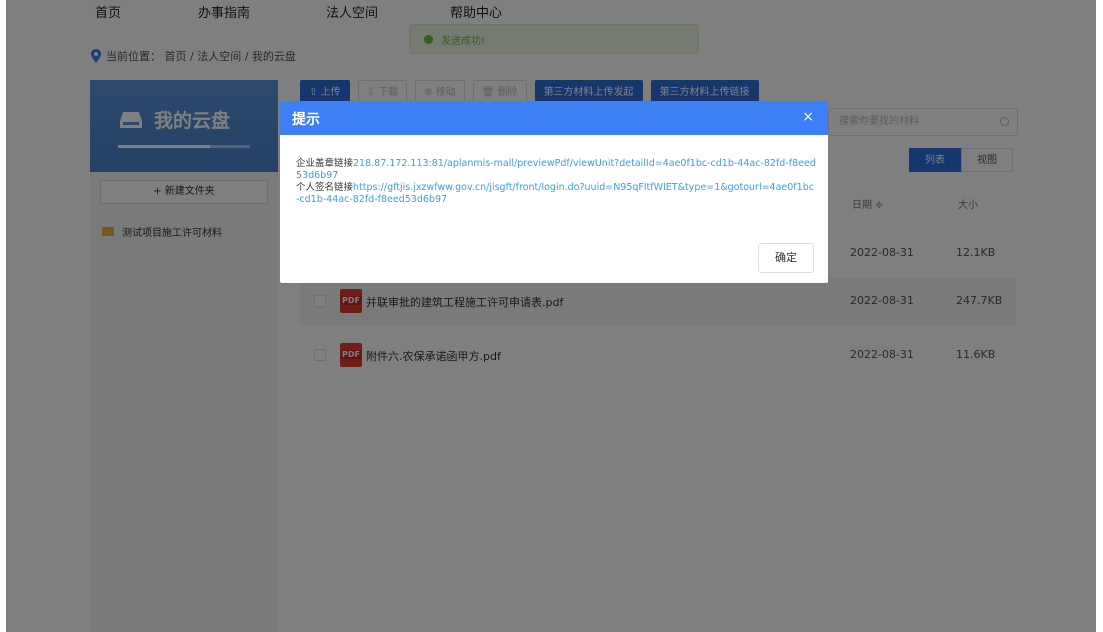 The image size is (1103, 632). Describe the element at coordinates (306, 120) in the screenshot. I see `dialog-title: 提示` at that location.